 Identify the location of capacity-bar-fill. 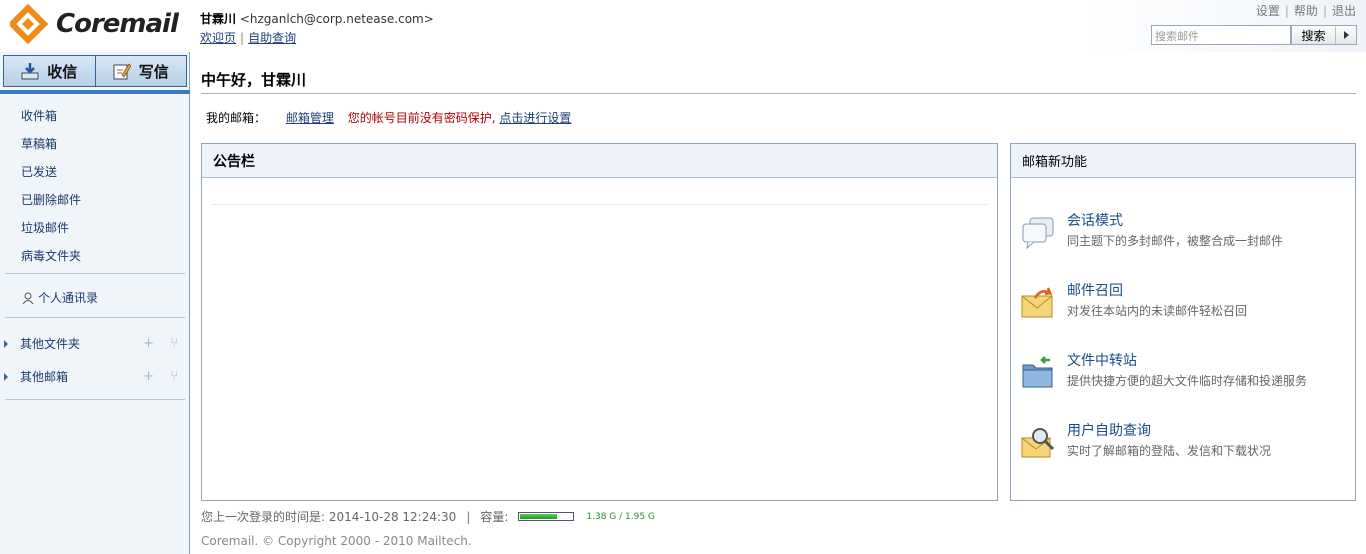
(539, 516).